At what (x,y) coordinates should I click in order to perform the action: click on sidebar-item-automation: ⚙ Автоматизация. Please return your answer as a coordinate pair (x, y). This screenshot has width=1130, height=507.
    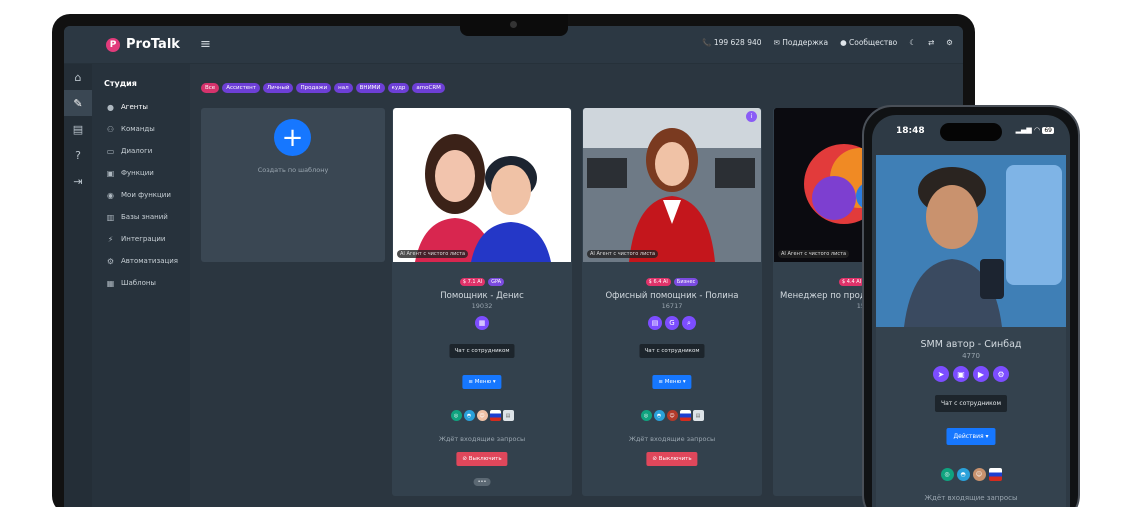
    Looking at the image, I should click on (141, 261).